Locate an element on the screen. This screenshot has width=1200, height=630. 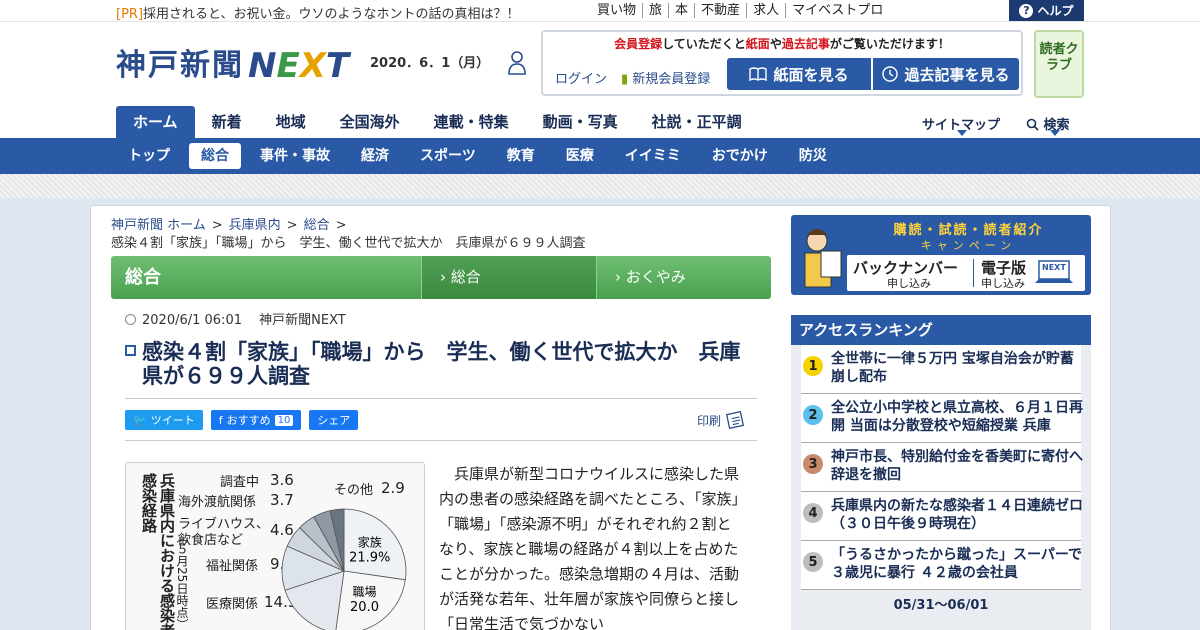
search-button: 検索 is located at coordinates (1048, 123).